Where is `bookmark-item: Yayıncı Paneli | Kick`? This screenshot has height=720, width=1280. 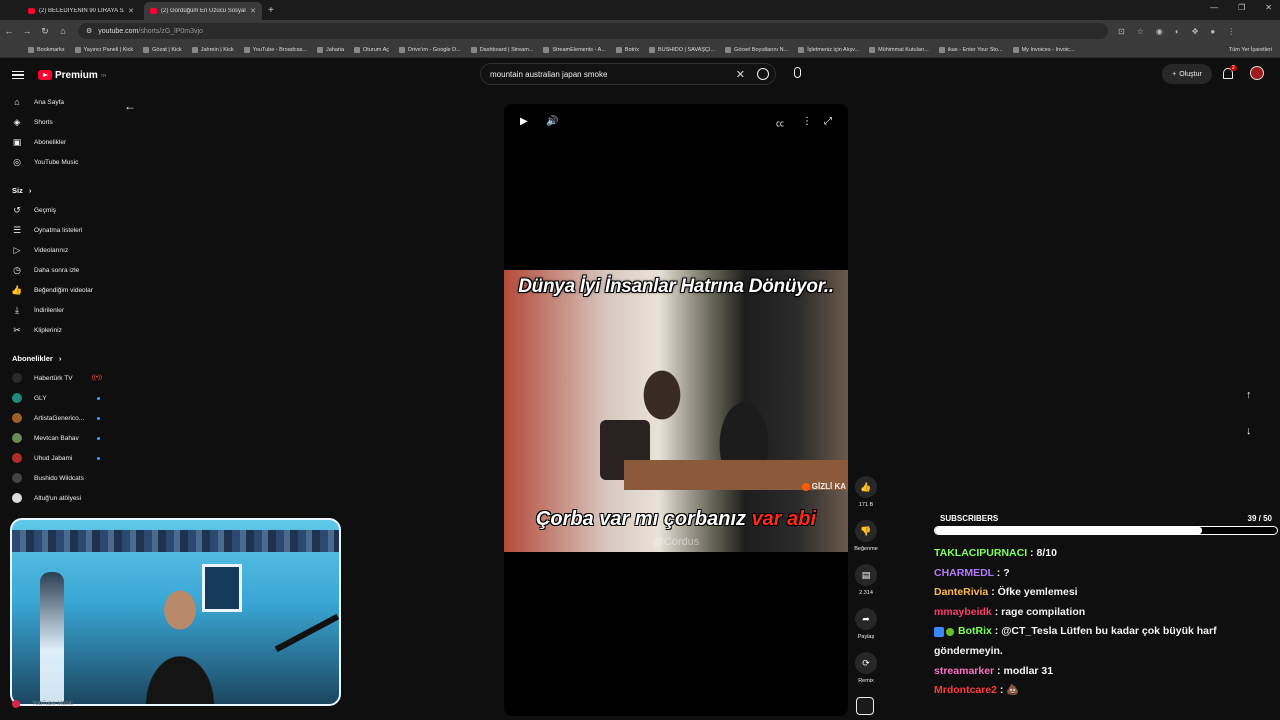 bookmark-item: Yayıncı Paneli | Kick is located at coordinates (103, 49).